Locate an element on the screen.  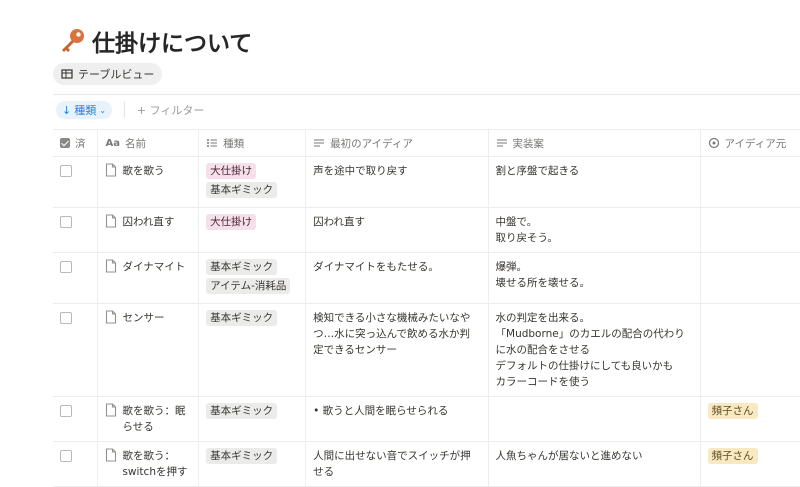
checkbox-icon is located at coordinates (65, 143).